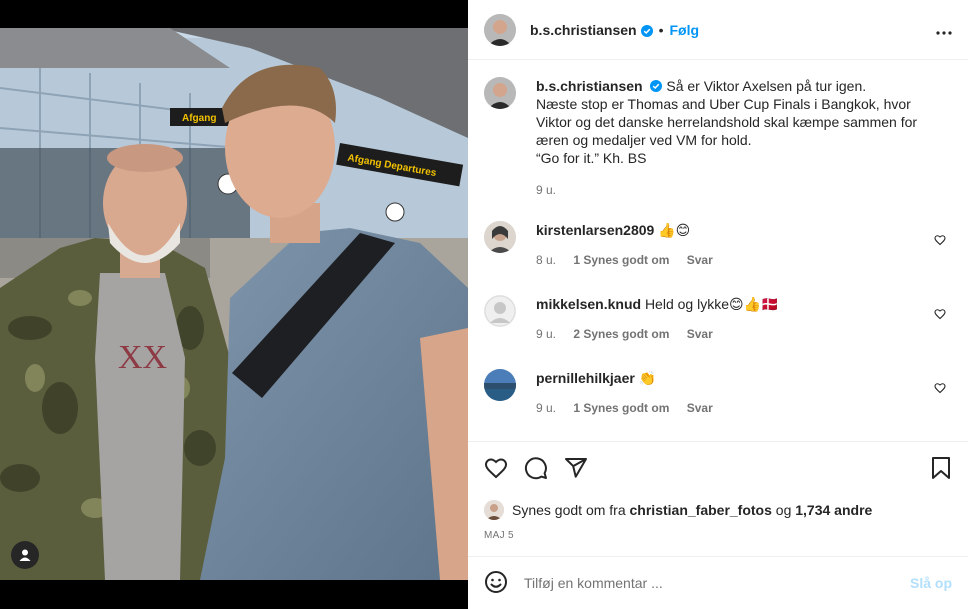 The image size is (968, 609). Describe the element at coordinates (546, 190) in the screenshot. I see `caption-time: 9 u.` at that location.